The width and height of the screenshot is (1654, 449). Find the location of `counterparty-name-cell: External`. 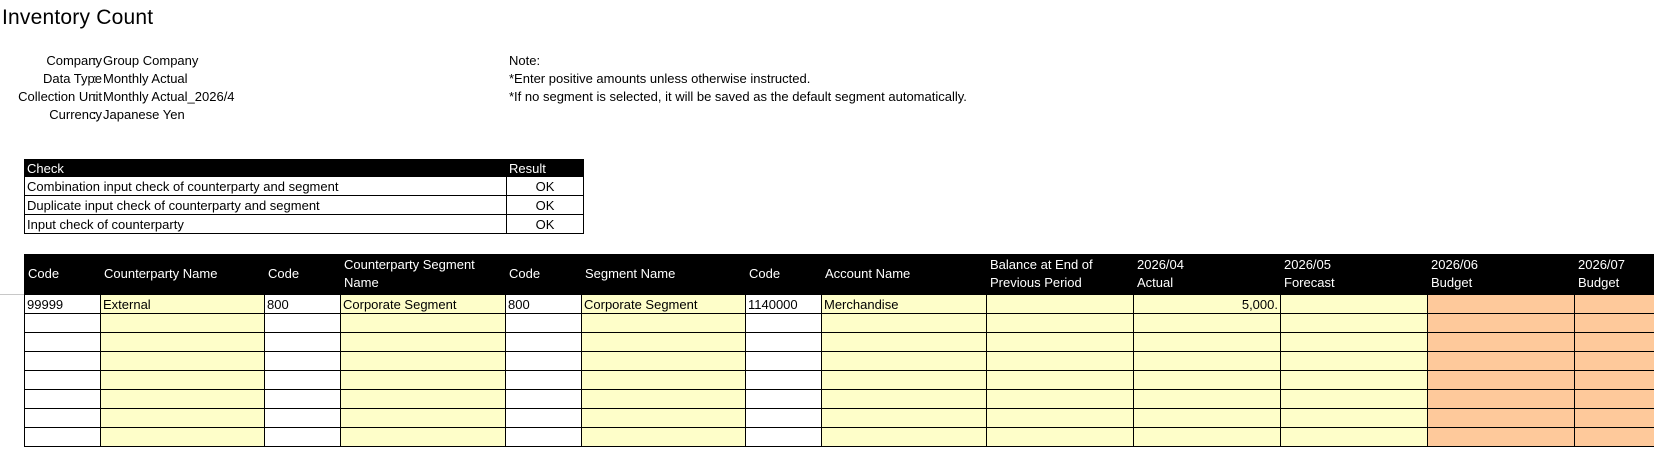

counterparty-name-cell: External is located at coordinates (182, 304).